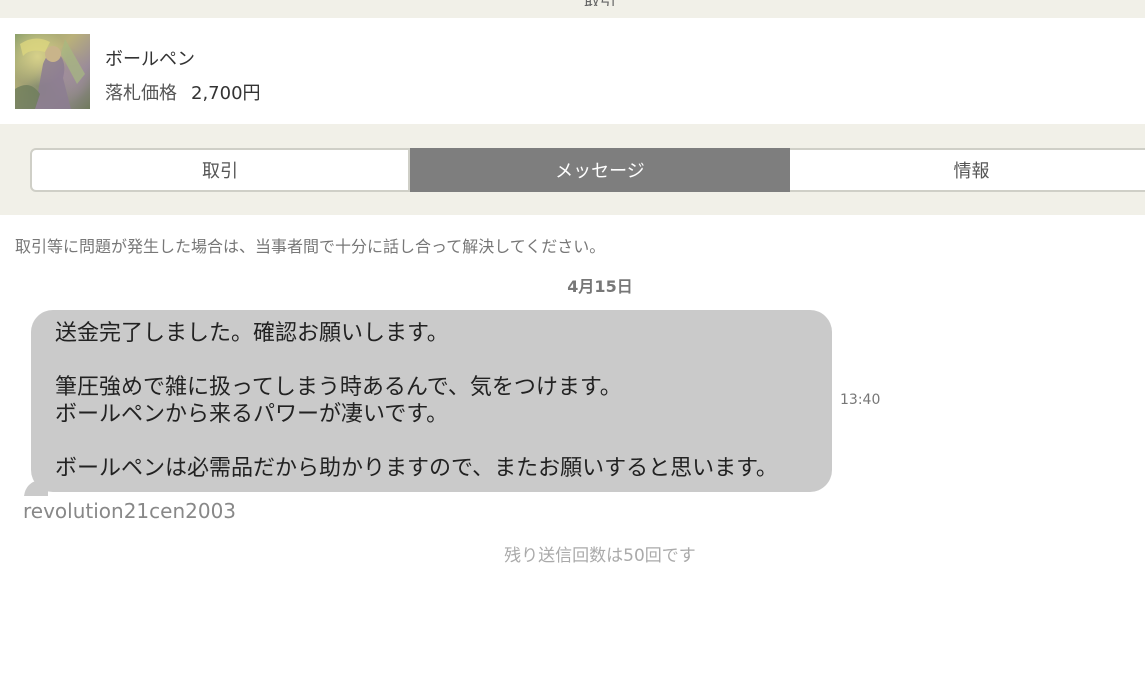 Image resolution: width=1145 pixels, height=682 pixels. I want to click on date-separator: 4月15日, so click(600, 286).